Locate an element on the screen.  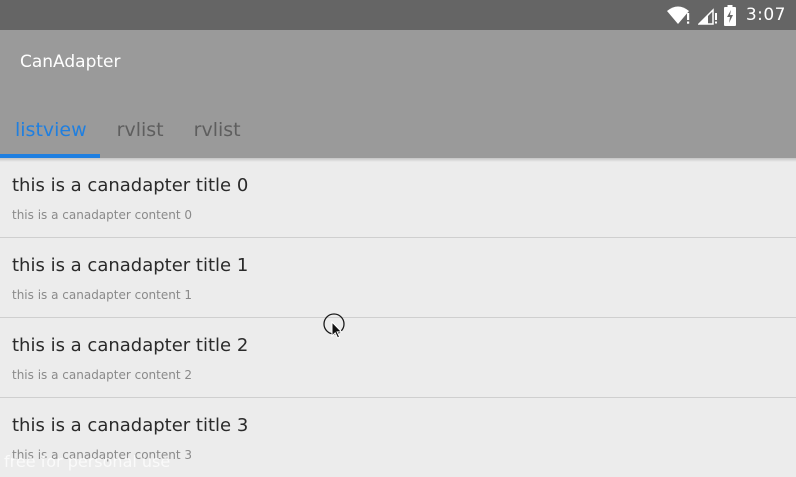
status-time: 3:07 is located at coordinates (765, 15).